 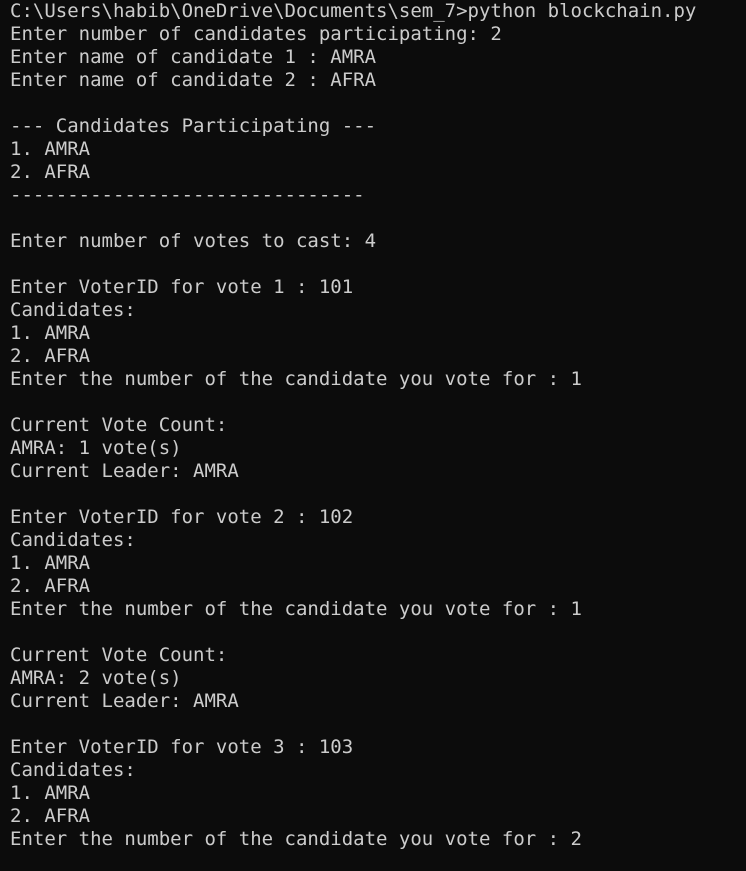 I want to click on vote-count-line: AMRA: 1 vote(s), so click(x=96, y=448).